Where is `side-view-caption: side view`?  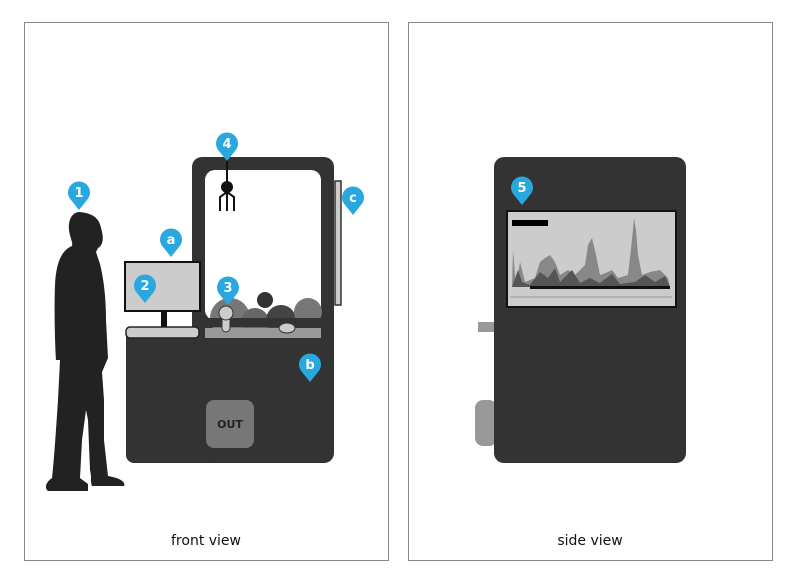 side-view-caption: side view is located at coordinates (589, 541).